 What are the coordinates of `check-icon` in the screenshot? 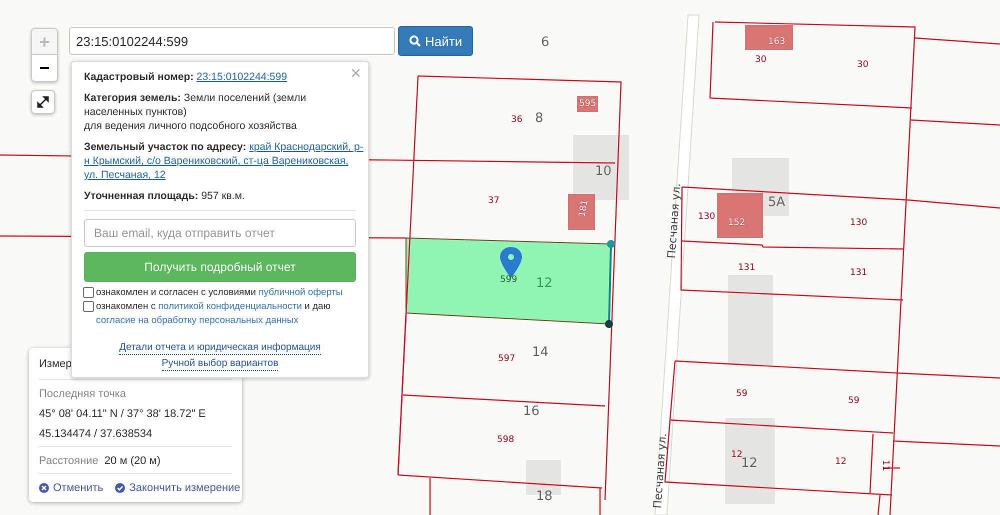 It's located at (120, 488).